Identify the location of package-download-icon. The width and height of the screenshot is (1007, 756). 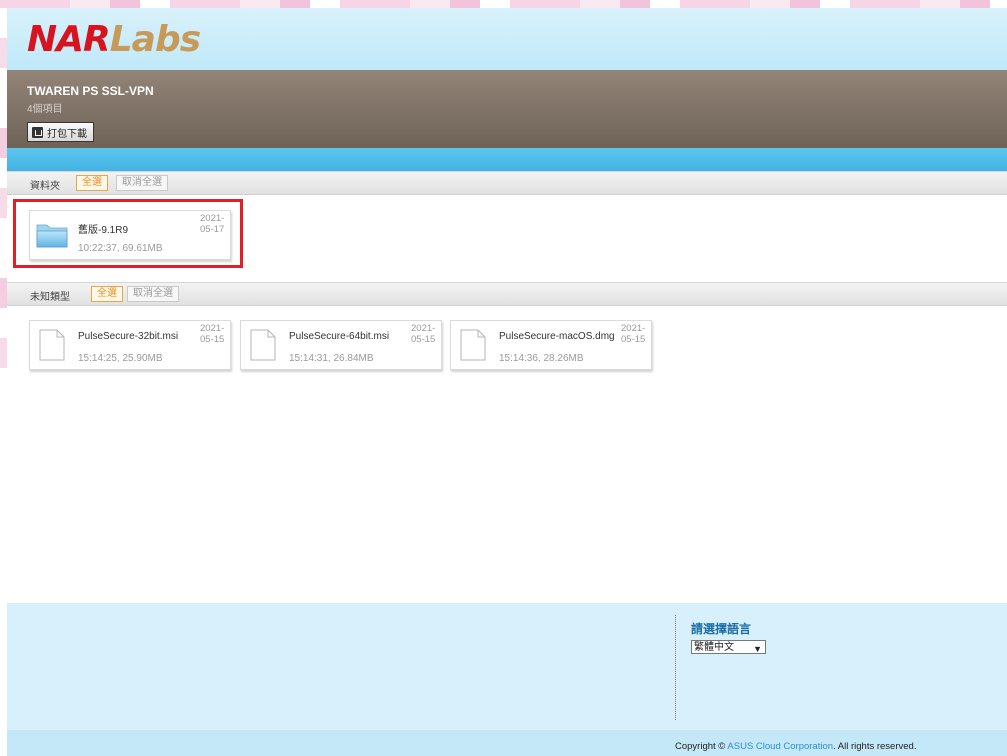
(37, 132).